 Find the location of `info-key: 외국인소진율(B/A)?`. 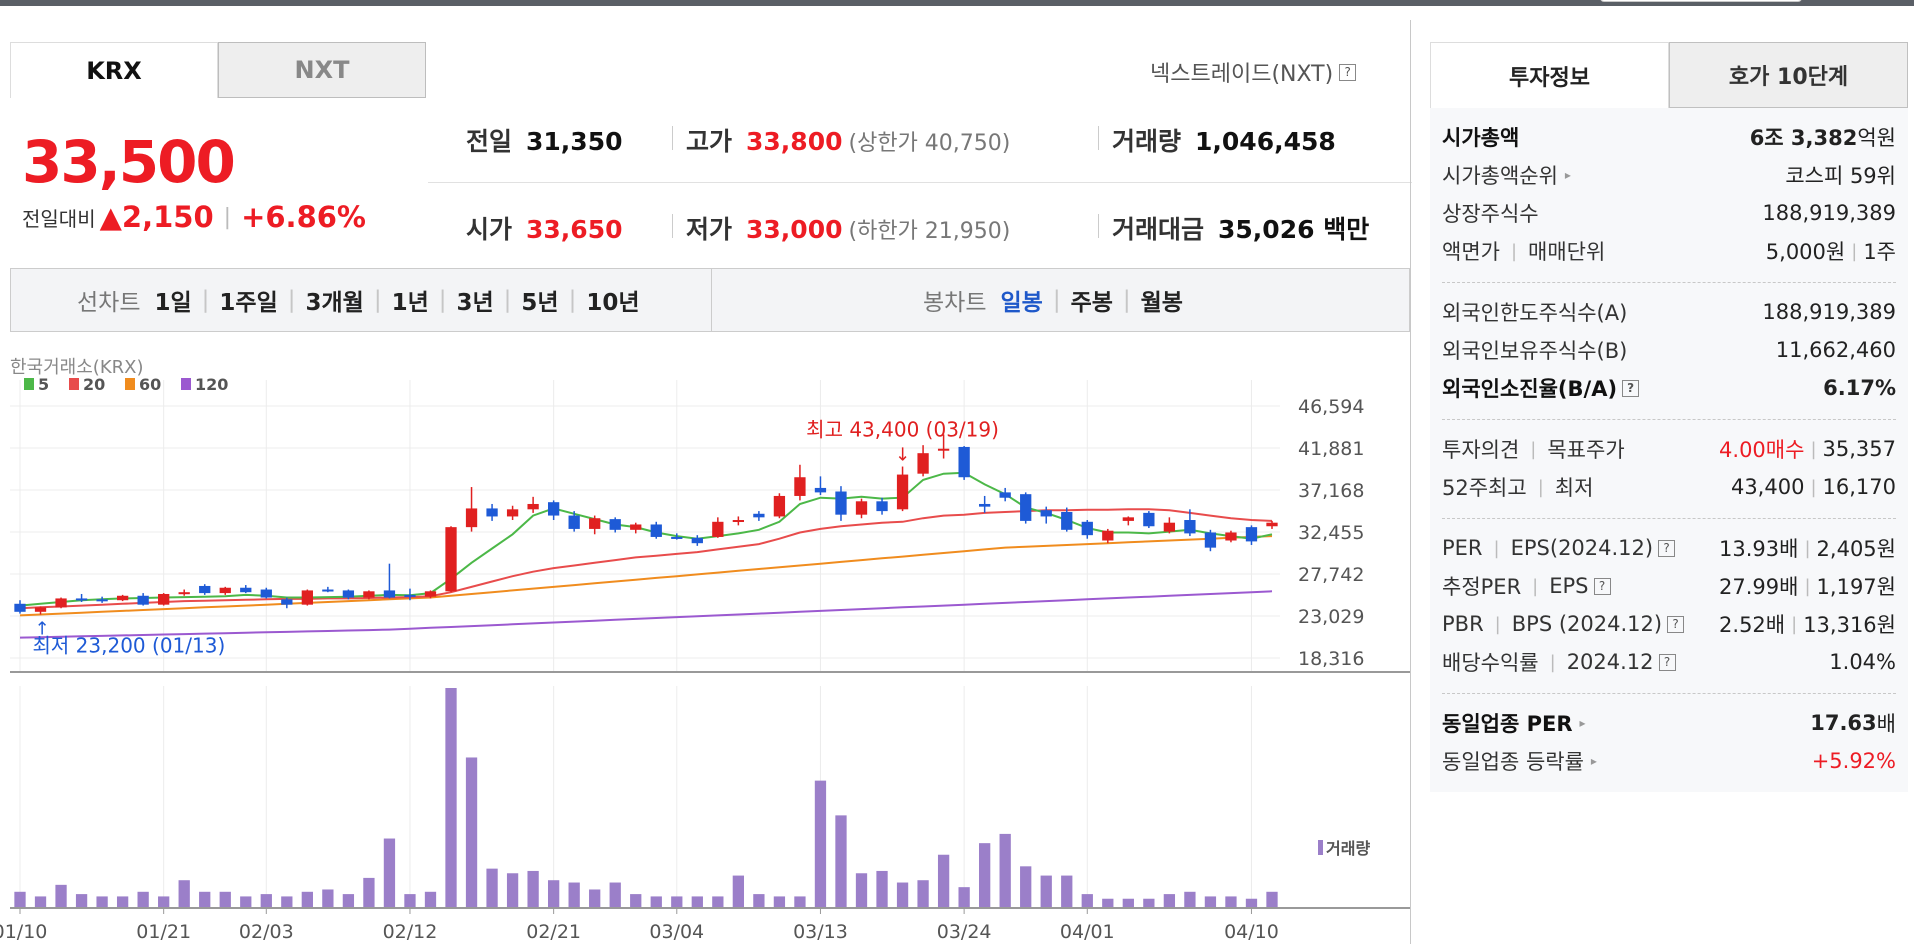

info-key: 외국인소진율(B/A)? is located at coordinates (1541, 388).